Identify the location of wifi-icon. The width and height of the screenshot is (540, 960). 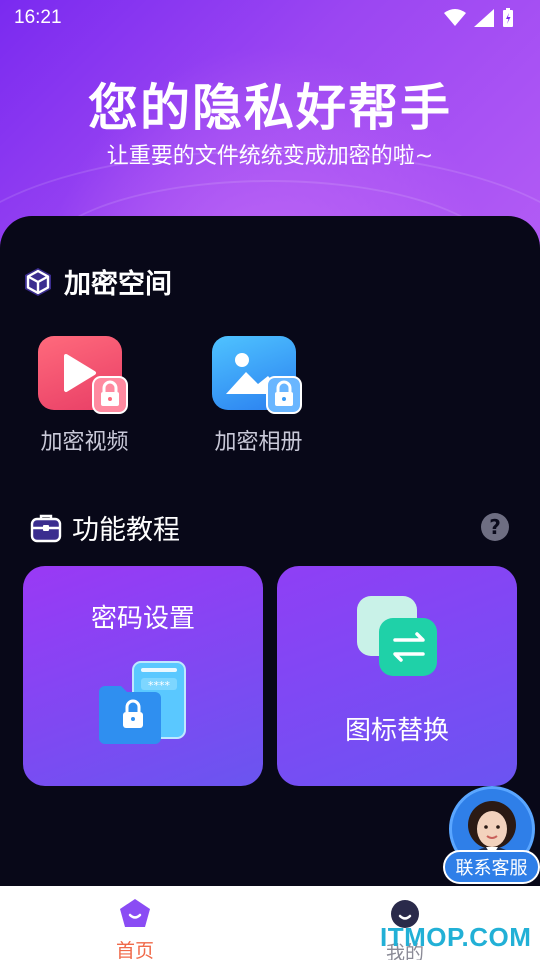
(455, 17).